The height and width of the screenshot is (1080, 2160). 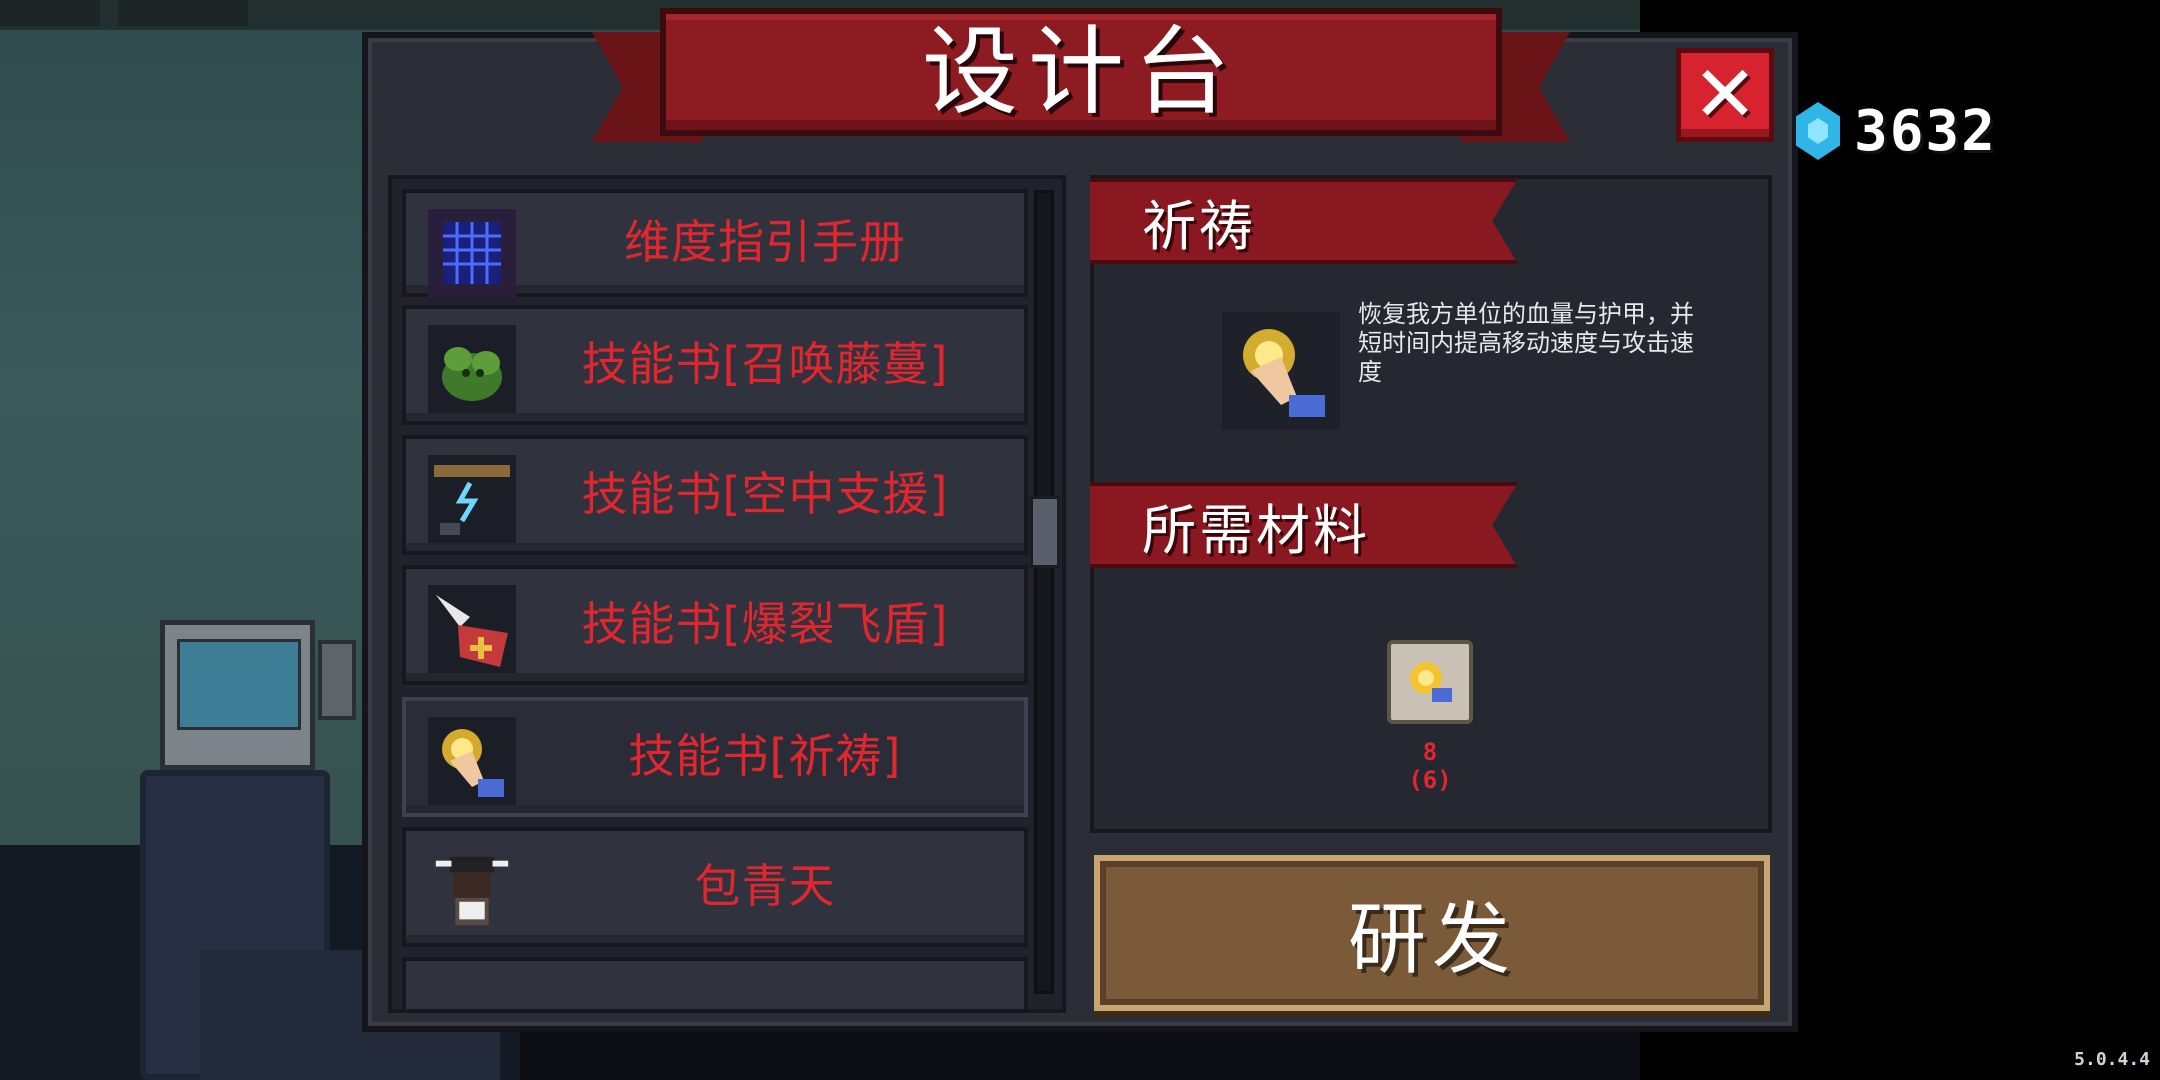 What do you see at coordinates (1526, 343) in the screenshot?
I see `skill-description: 恢复我方单位的血量与护甲，并短时间内提高移动速度与攻击速度` at bounding box center [1526, 343].